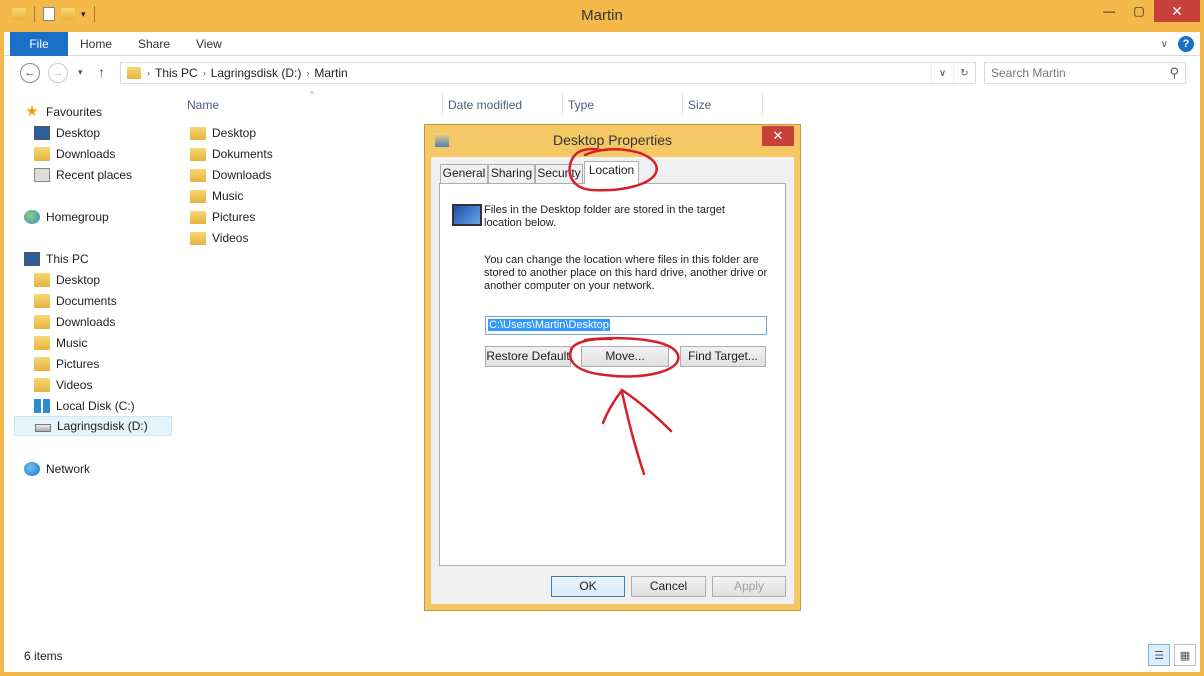  What do you see at coordinates (101, 72) in the screenshot?
I see `up-button: ↑` at bounding box center [101, 72].